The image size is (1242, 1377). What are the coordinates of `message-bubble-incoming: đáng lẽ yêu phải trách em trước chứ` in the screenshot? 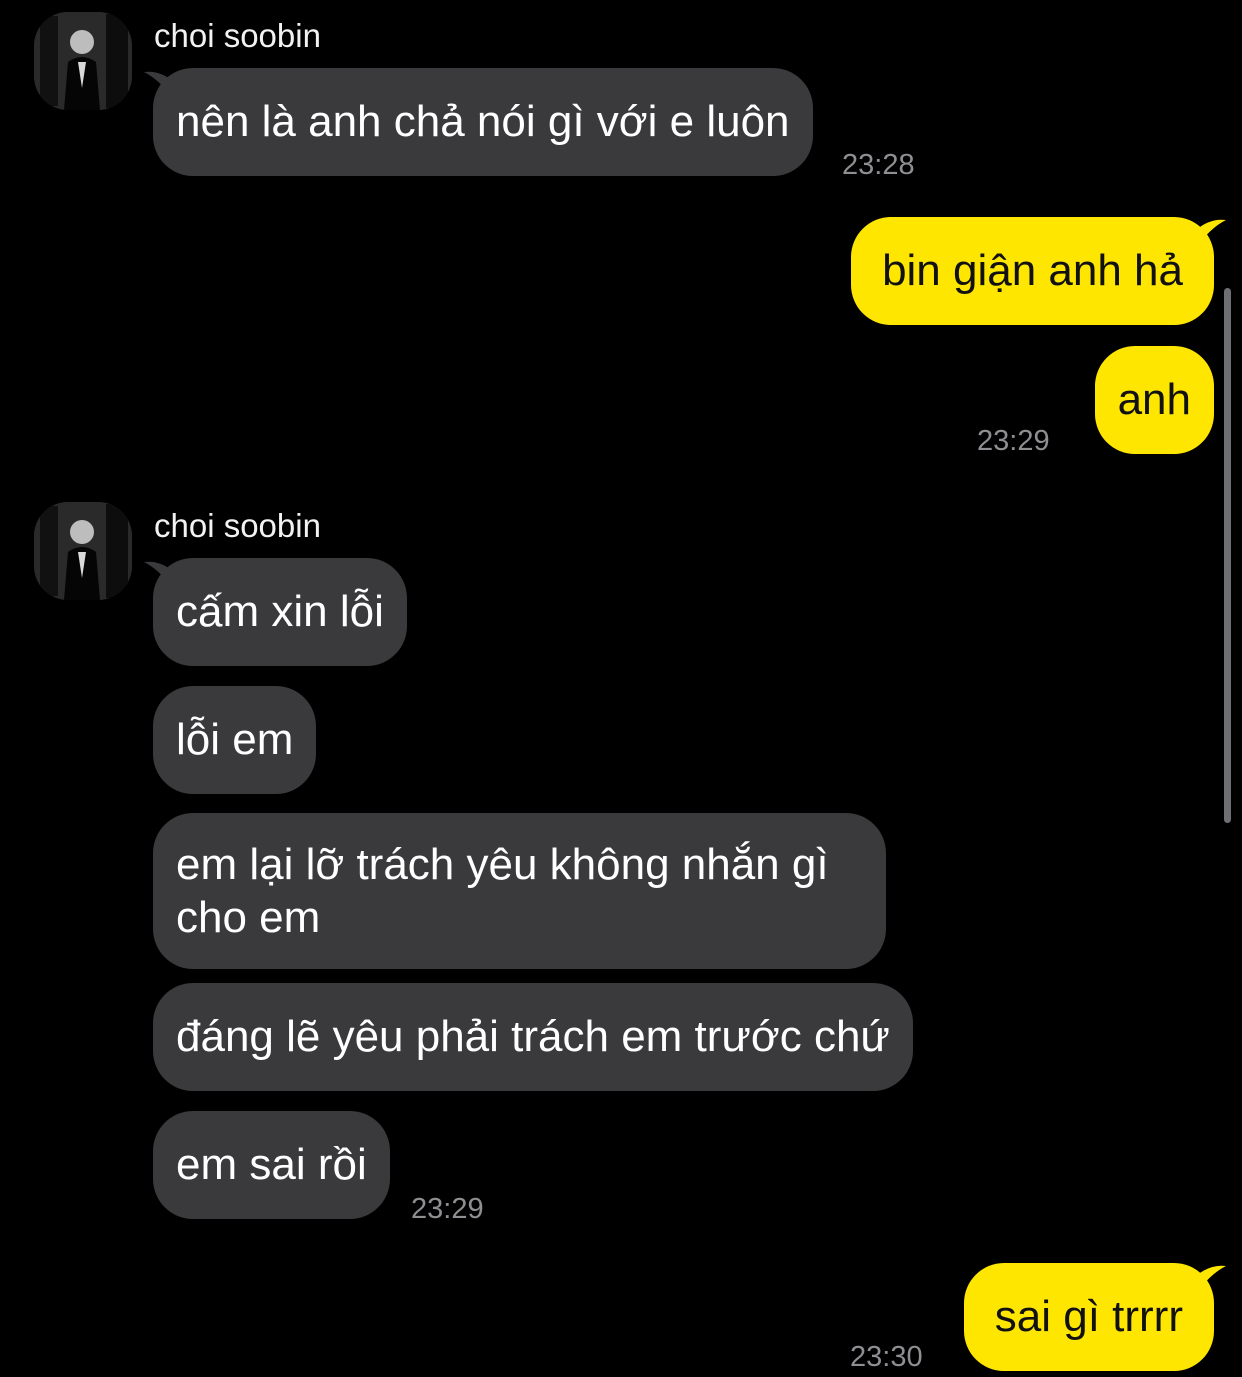 It's located at (533, 1037).